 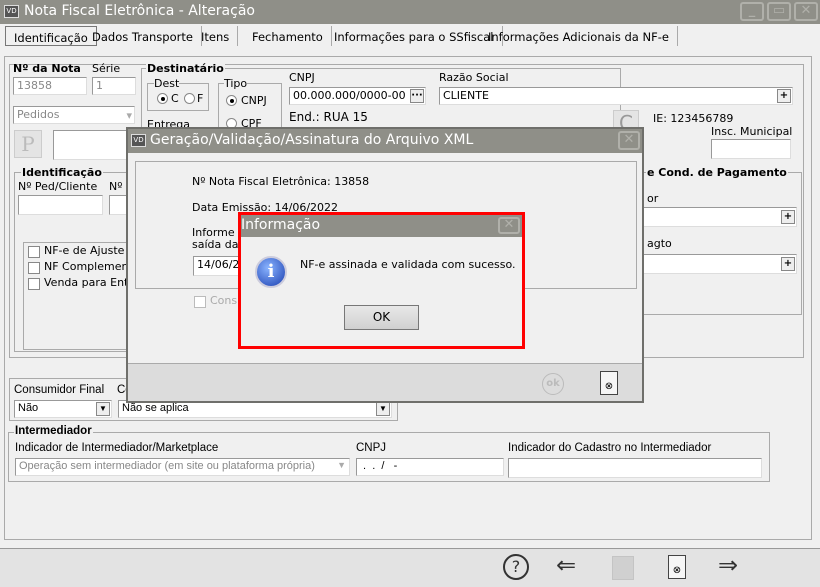 I want to click on window-title: Nota Fiscal Eletrônica - Alteração, so click(x=139, y=11).